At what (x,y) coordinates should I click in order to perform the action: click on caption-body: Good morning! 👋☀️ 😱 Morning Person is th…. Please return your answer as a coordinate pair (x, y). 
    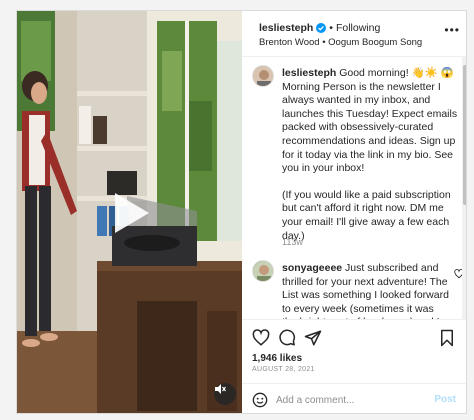
    Looking at the image, I should click on (370, 121).